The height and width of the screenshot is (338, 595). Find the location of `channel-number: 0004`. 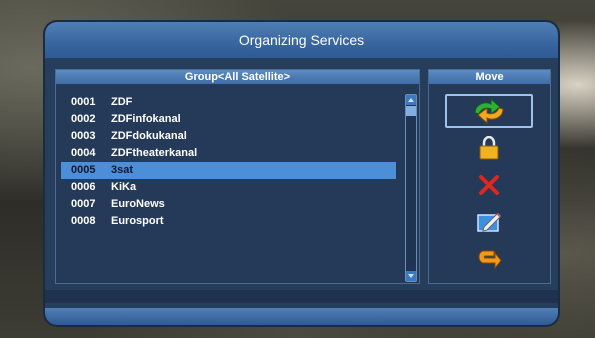

channel-number: 0004 is located at coordinates (83, 153).